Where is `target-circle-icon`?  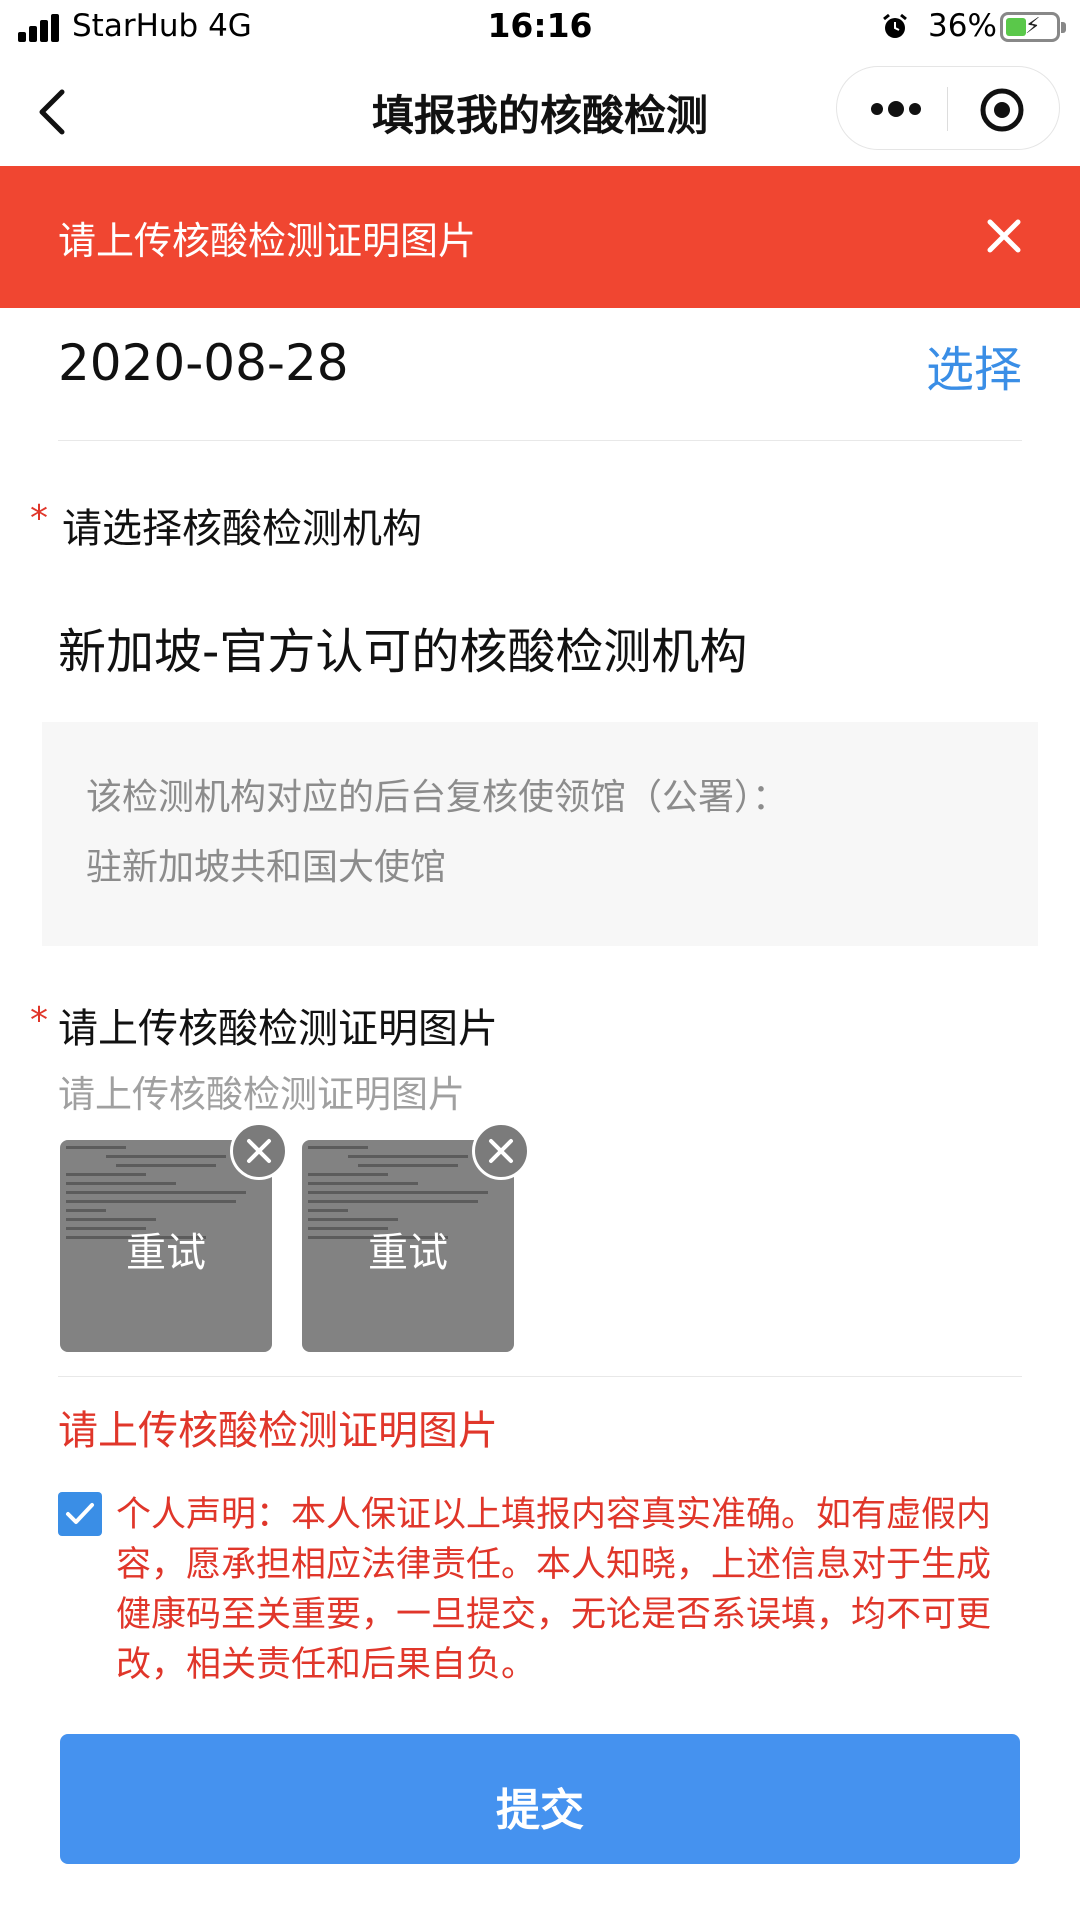
target-circle-icon is located at coordinates (1002, 110).